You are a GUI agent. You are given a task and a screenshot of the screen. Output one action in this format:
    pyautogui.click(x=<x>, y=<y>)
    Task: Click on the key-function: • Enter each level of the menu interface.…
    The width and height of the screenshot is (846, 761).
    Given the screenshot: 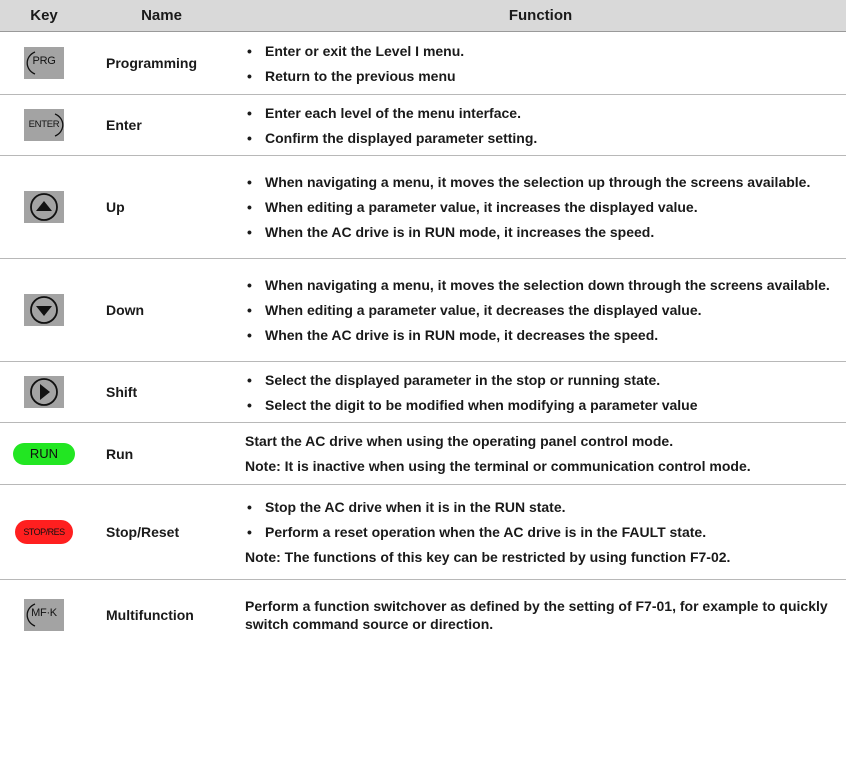 What is the action you would take?
    pyautogui.click(x=540, y=125)
    